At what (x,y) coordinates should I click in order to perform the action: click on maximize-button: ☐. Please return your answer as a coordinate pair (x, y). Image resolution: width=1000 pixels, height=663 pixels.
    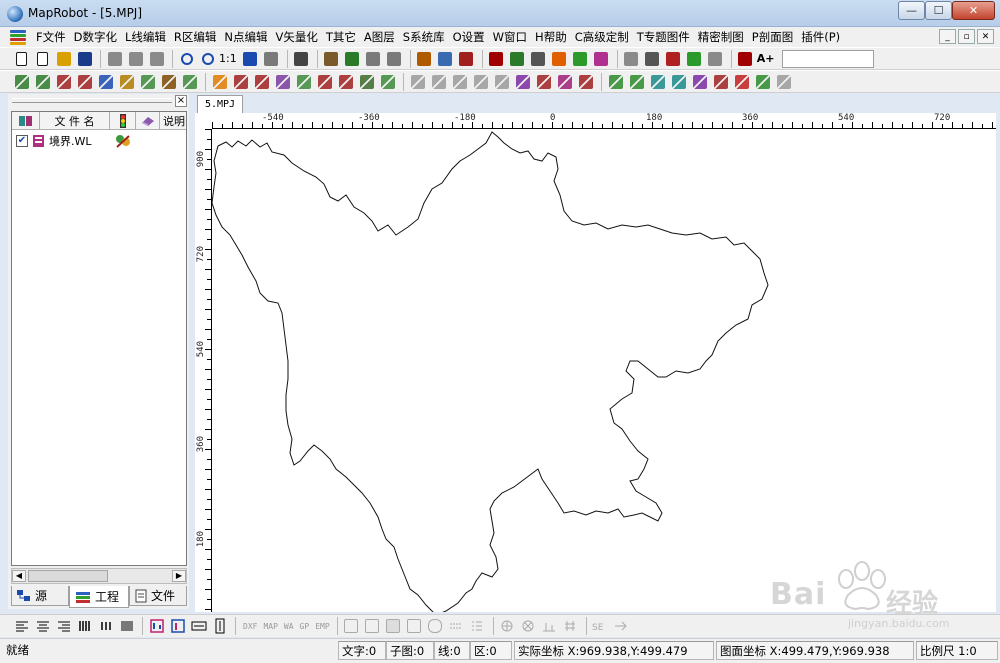
    Looking at the image, I should click on (938, 10).